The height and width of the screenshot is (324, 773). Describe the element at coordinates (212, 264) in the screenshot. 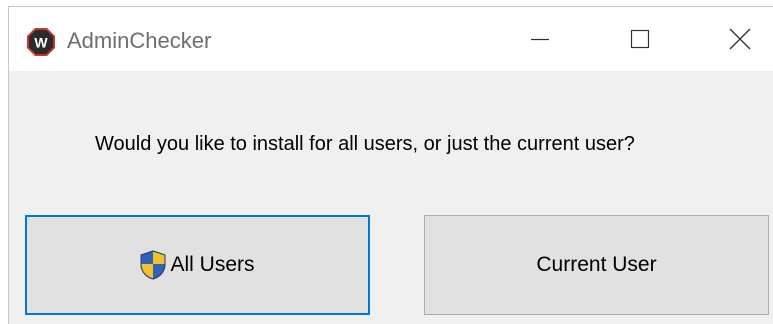

I see `all-users-label: All Users` at that location.